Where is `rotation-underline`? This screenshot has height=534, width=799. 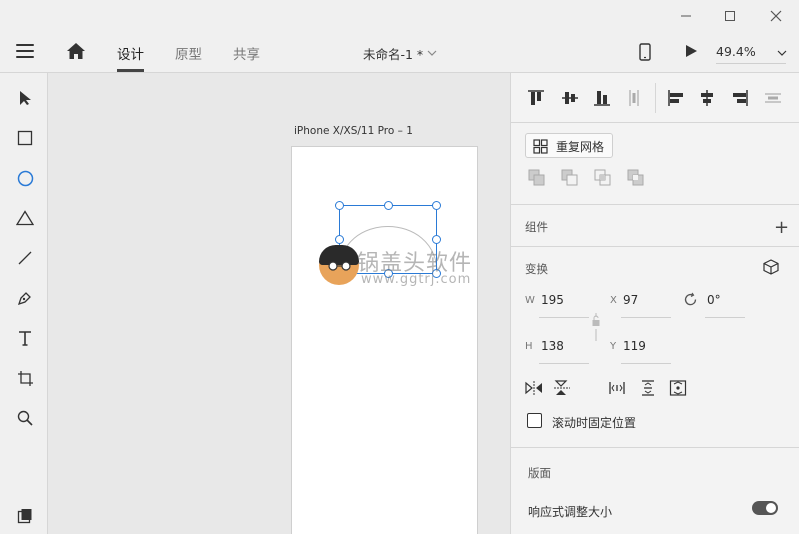 rotation-underline is located at coordinates (725, 317).